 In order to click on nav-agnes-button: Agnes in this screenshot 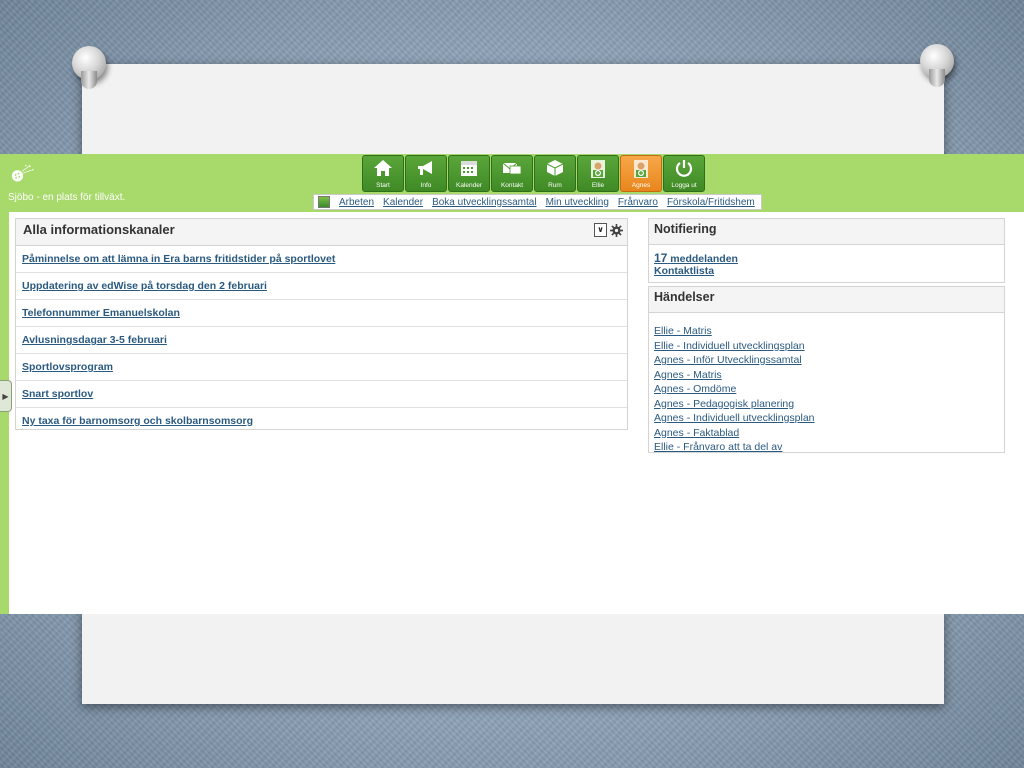, I will do `click(641, 173)`.